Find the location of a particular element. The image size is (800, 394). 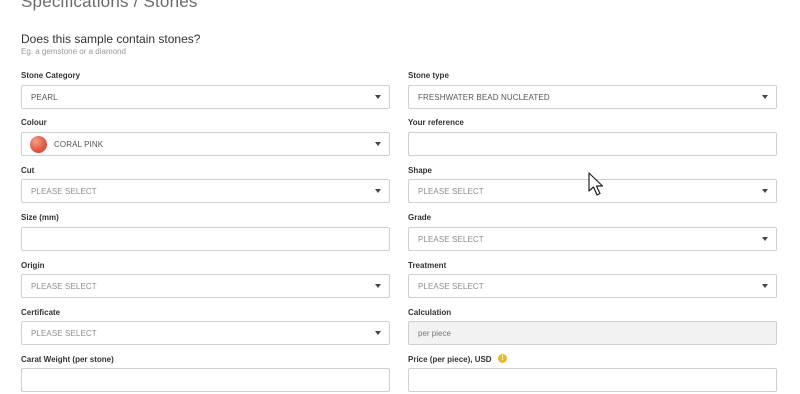

info-icon: ! is located at coordinates (502, 358).